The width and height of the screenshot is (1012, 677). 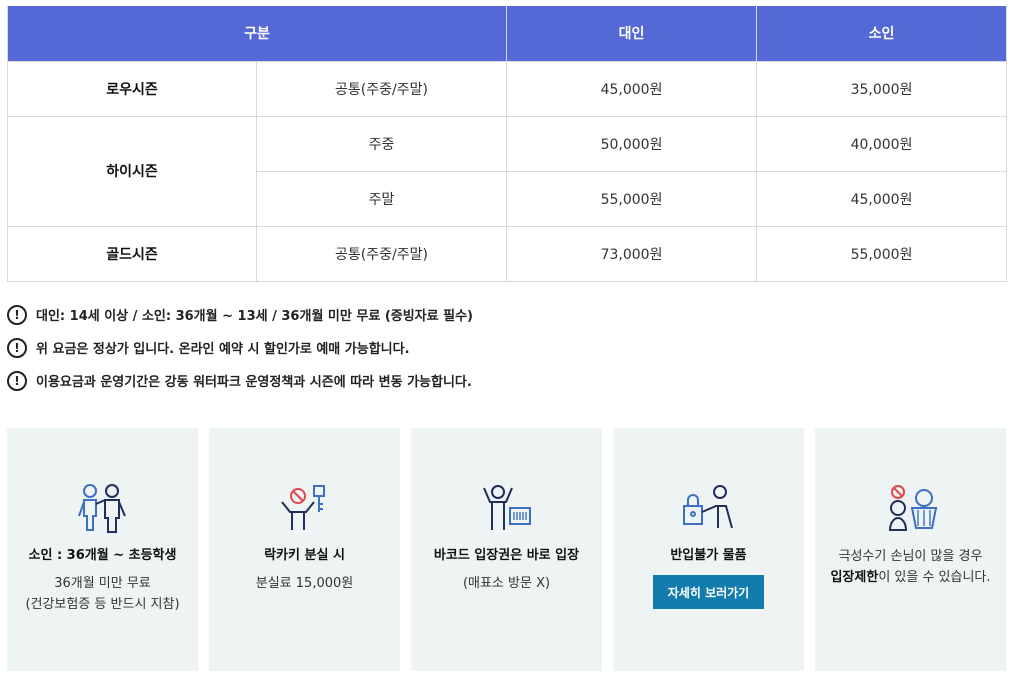 What do you see at coordinates (912, 508) in the screenshot?
I see `crowd-limit-icon` at bounding box center [912, 508].